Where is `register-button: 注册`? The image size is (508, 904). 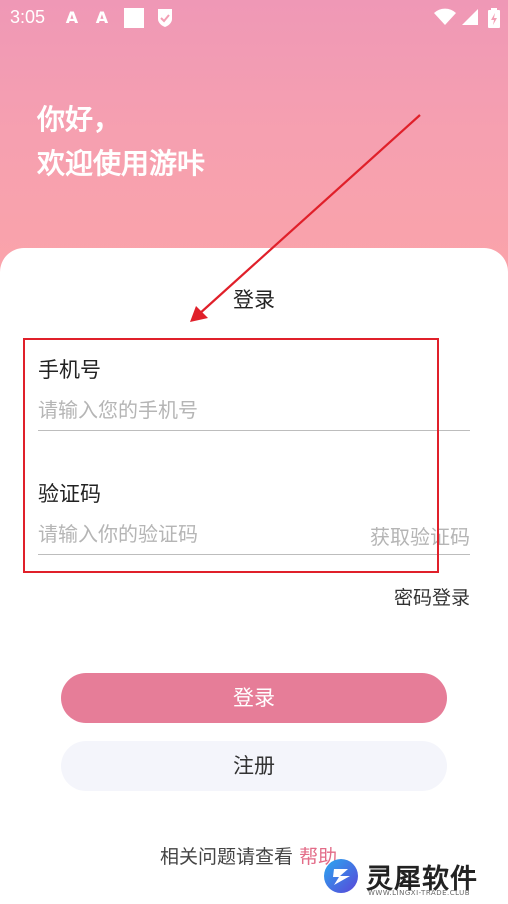
register-button: 注册 is located at coordinates (254, 766).